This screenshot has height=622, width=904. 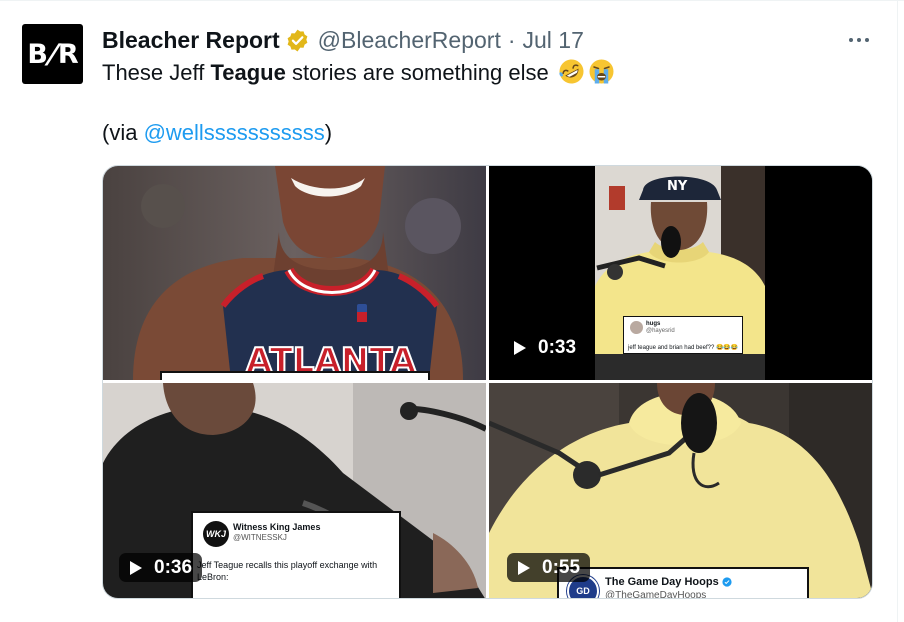 What do you see at coordinates (571, 71) in the screenshot?
I see `rolling-on-floor-laughing-emoji` at bounding box center [571, 71].